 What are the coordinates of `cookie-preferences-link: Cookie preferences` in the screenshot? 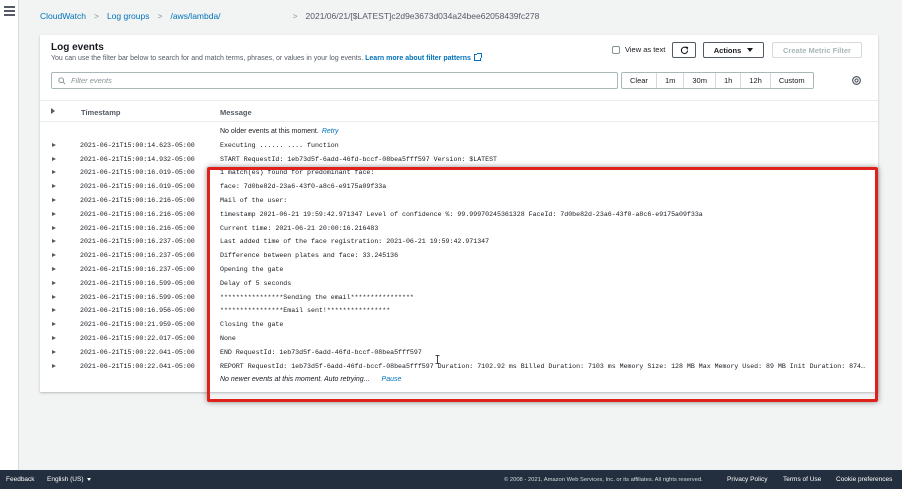 It's located at (864, 479).